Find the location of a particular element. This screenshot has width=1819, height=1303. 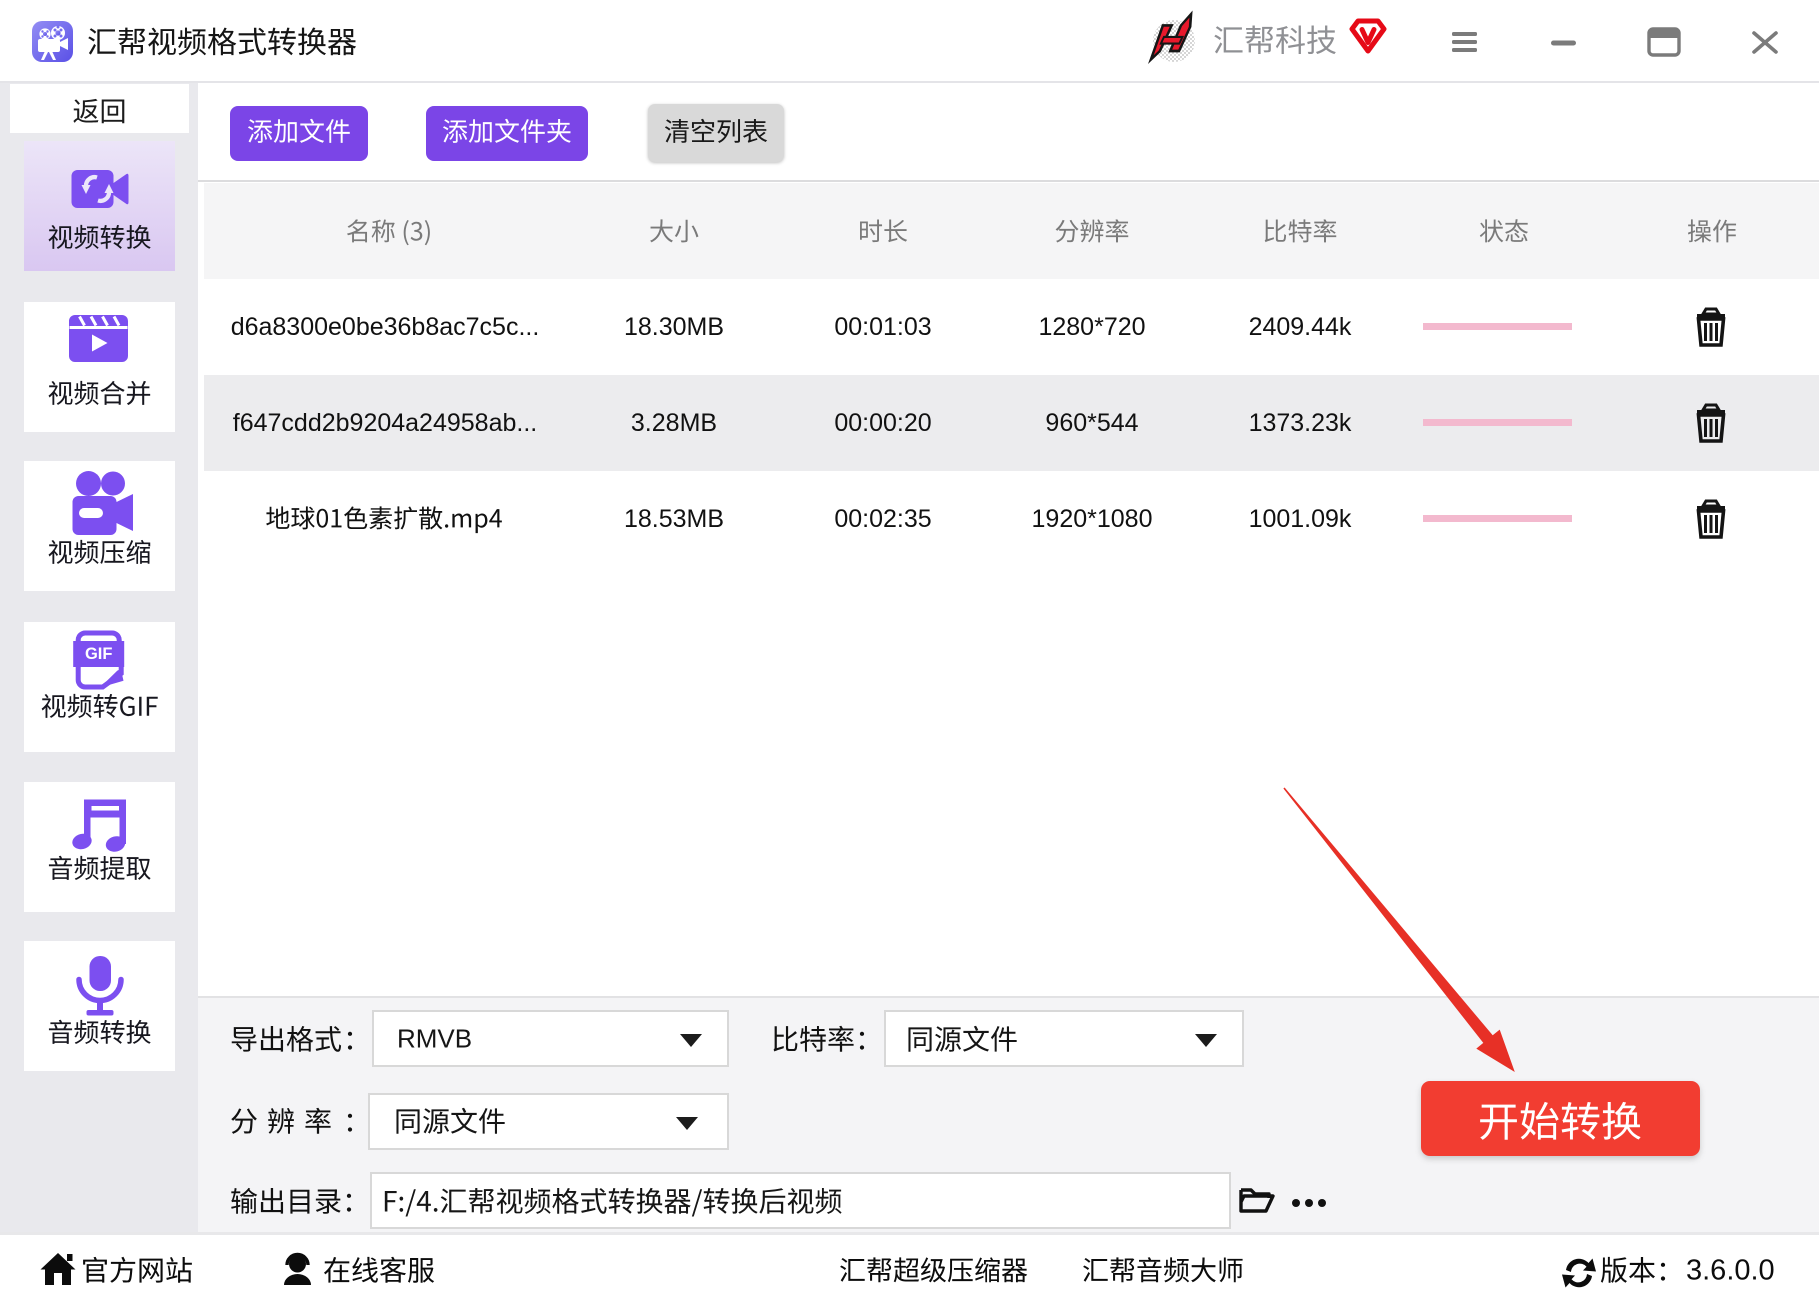

svg-text: 18.30MB is located at coordinates (674, 327).